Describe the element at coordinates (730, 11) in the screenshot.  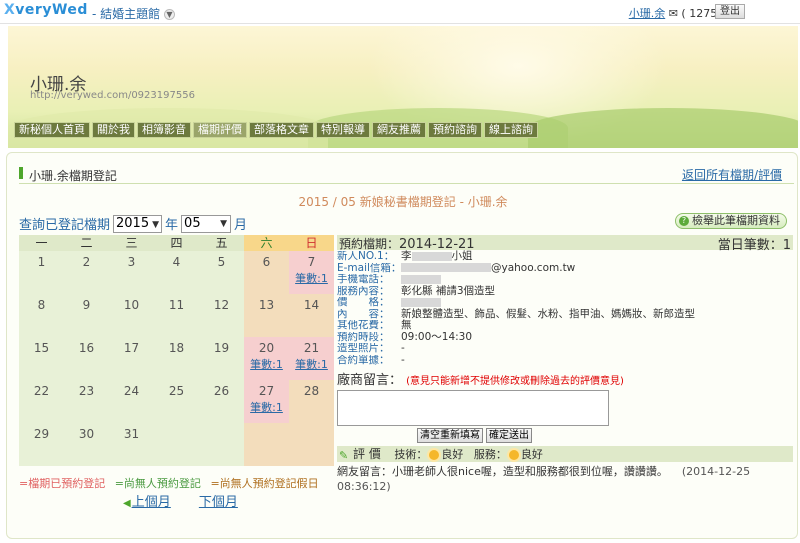
I see `logout-button: 登出` at that location.